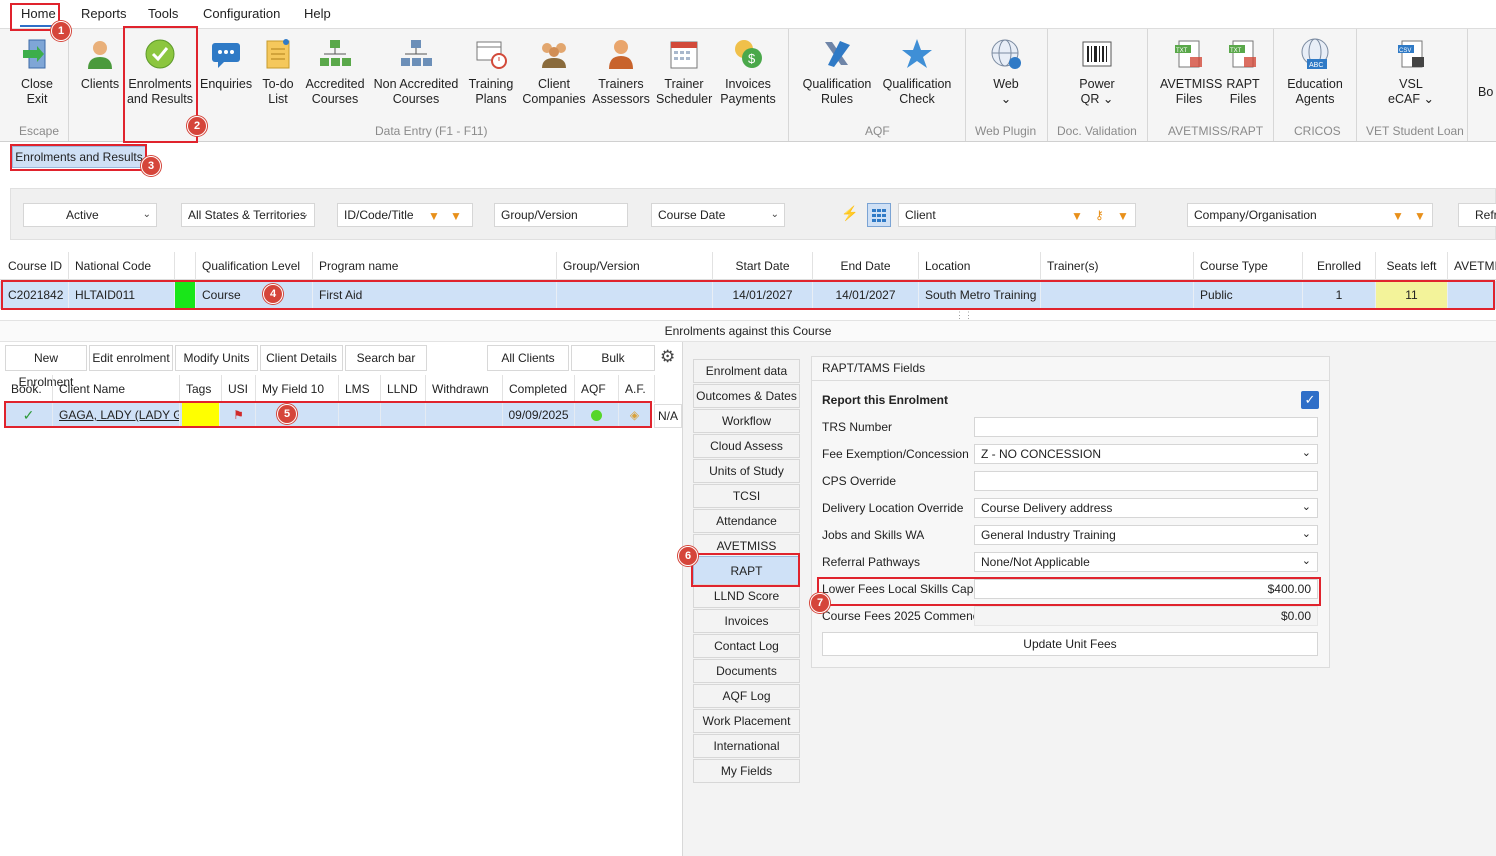 The height and width of the screenshot is (856, 1496). I want to click on col-my-field-10: My Field 10, so click(297, 389).